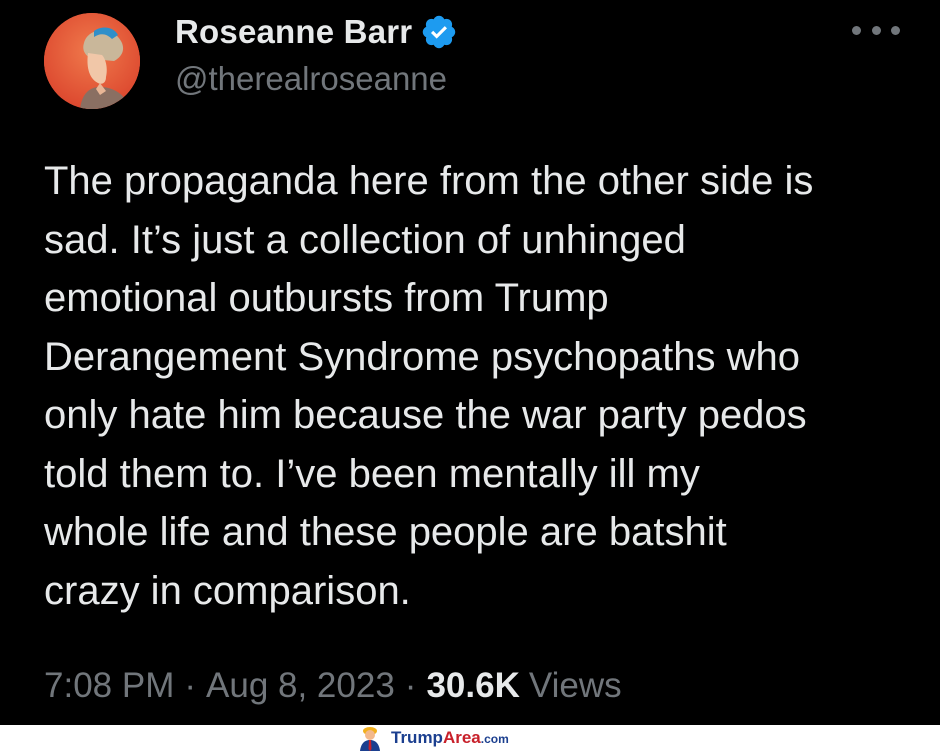 The image size is (940, 751). Describe the element at coordinates (575, 685) in the screenshot. I see `views-label: Views` at that location.